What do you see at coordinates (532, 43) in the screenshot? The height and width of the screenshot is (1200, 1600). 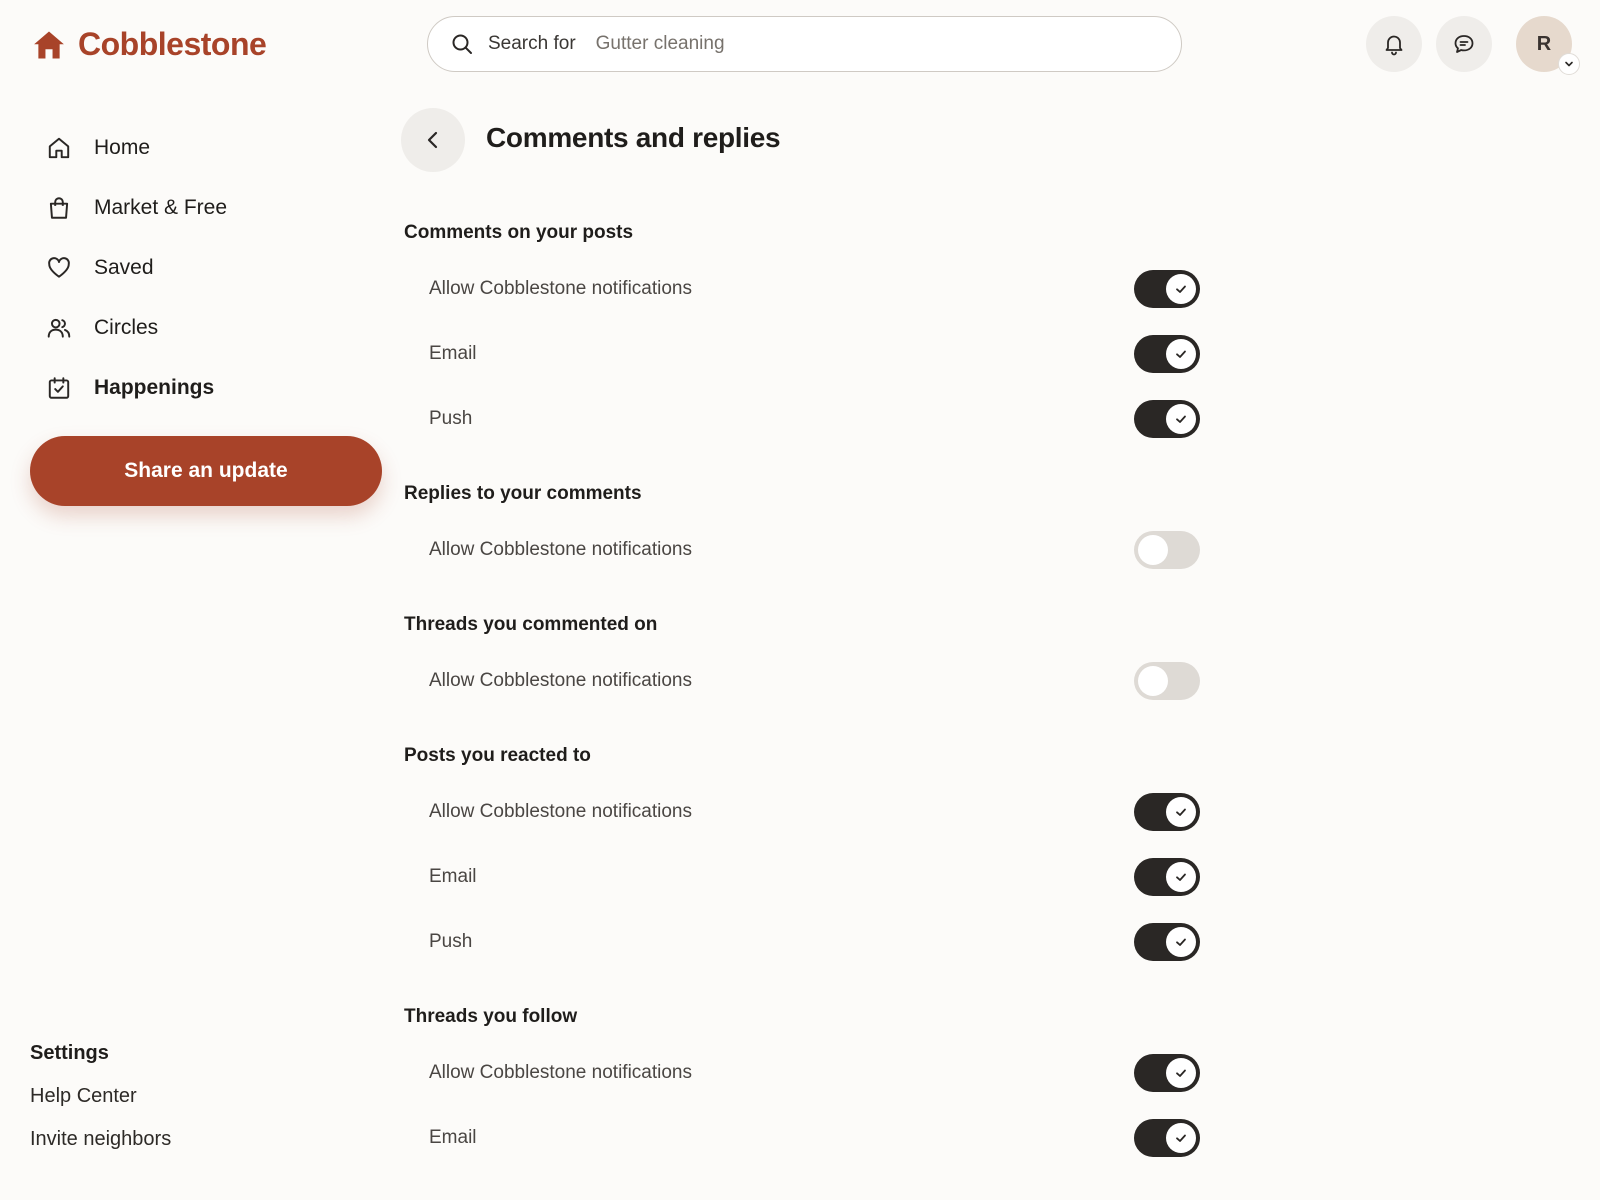 I see `search-placeholder: Search for` at bounding box center [532, 43].